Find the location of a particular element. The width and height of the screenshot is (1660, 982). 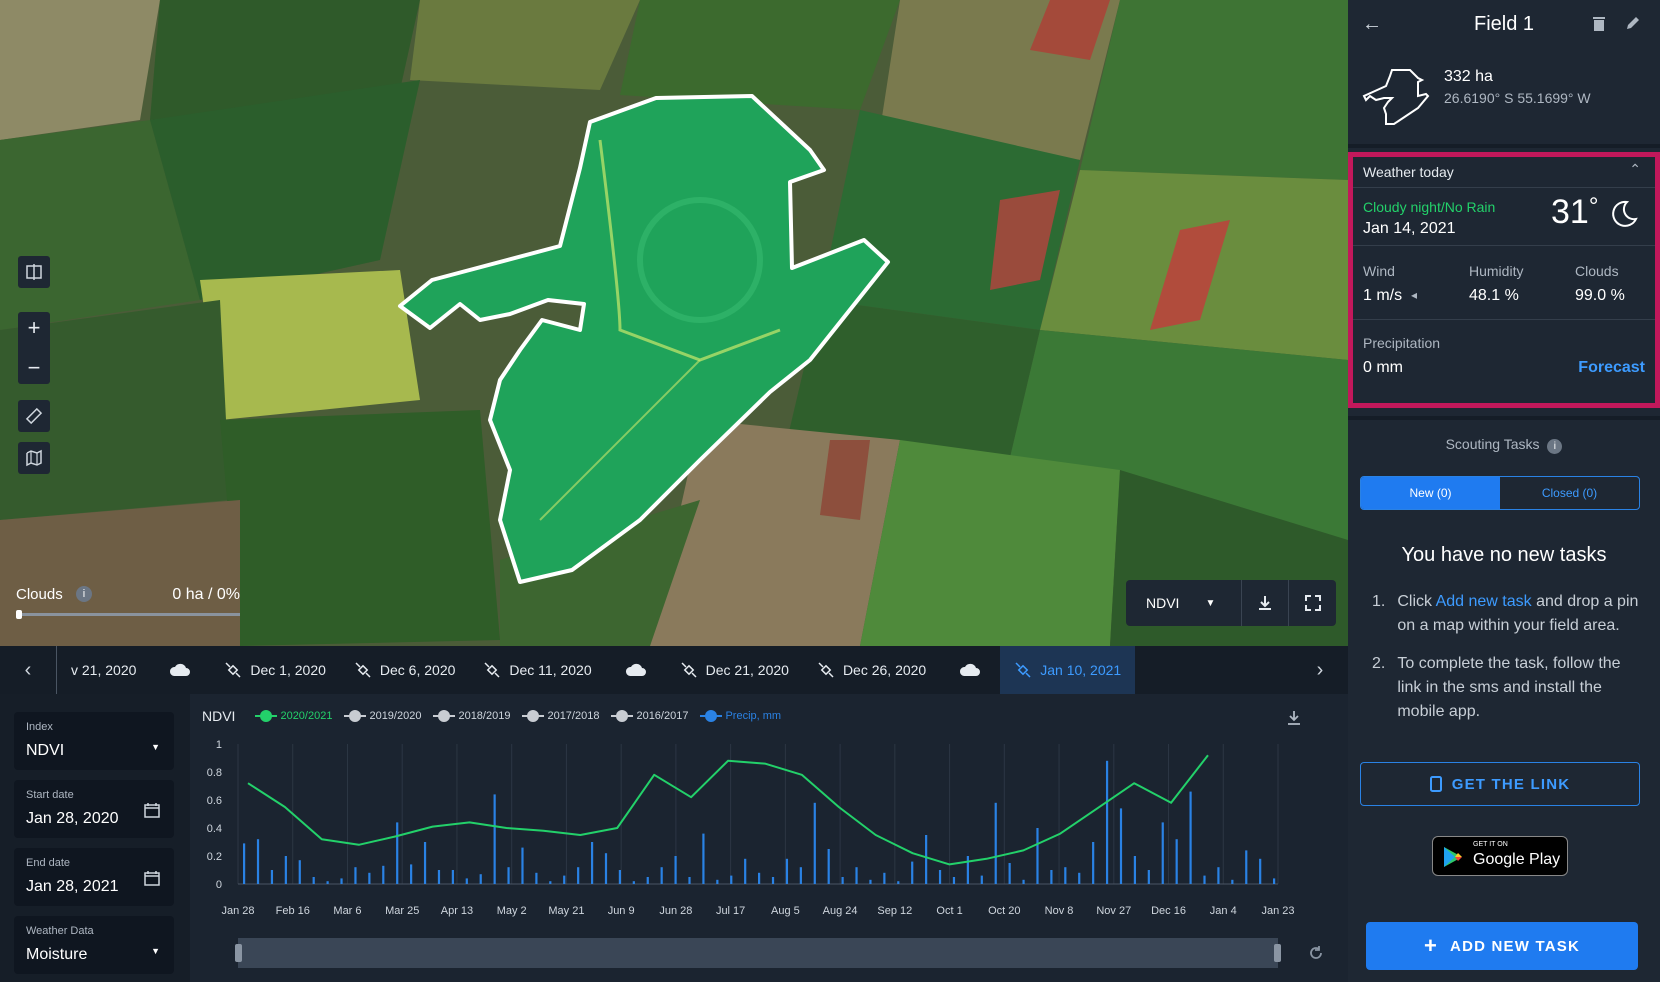

timeline-date-label: Dec 1, 2020 is located at coordinates (288, 670).